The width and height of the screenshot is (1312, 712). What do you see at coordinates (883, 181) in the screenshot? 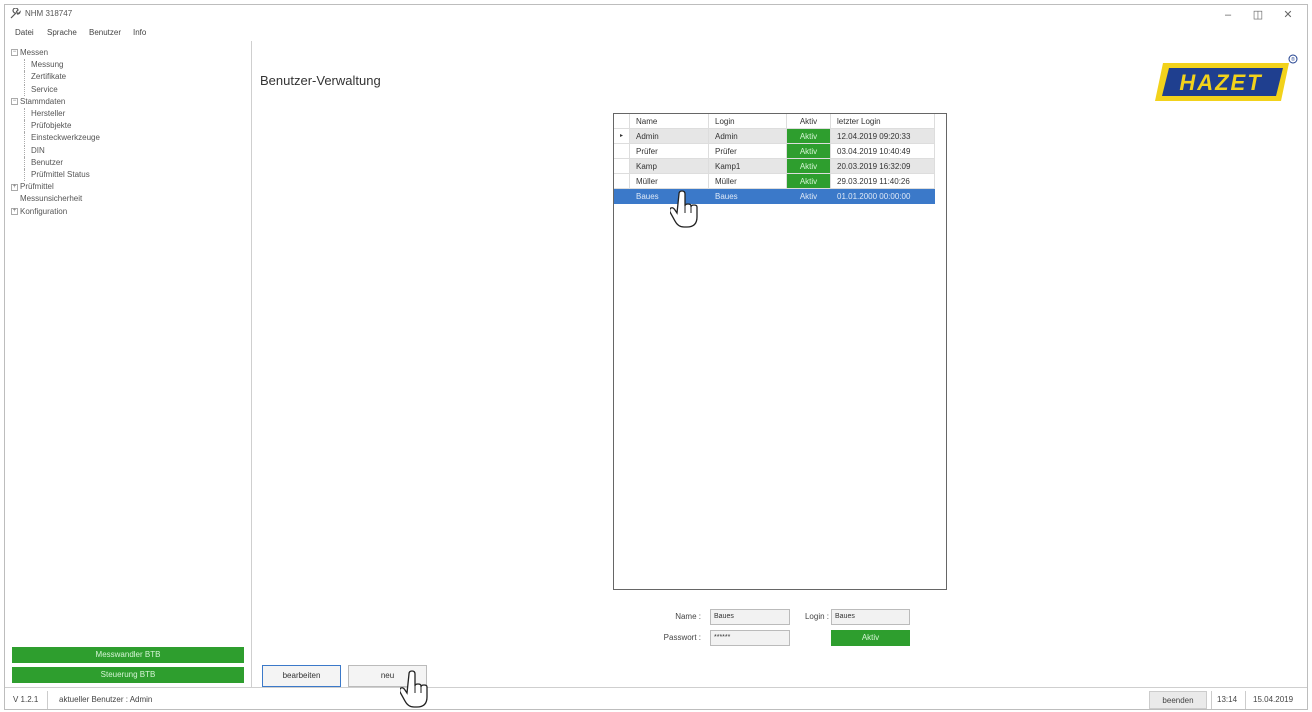
I see `cell-last-login: 29.03.2019 11:40:26` at bounding box center [883, 181].